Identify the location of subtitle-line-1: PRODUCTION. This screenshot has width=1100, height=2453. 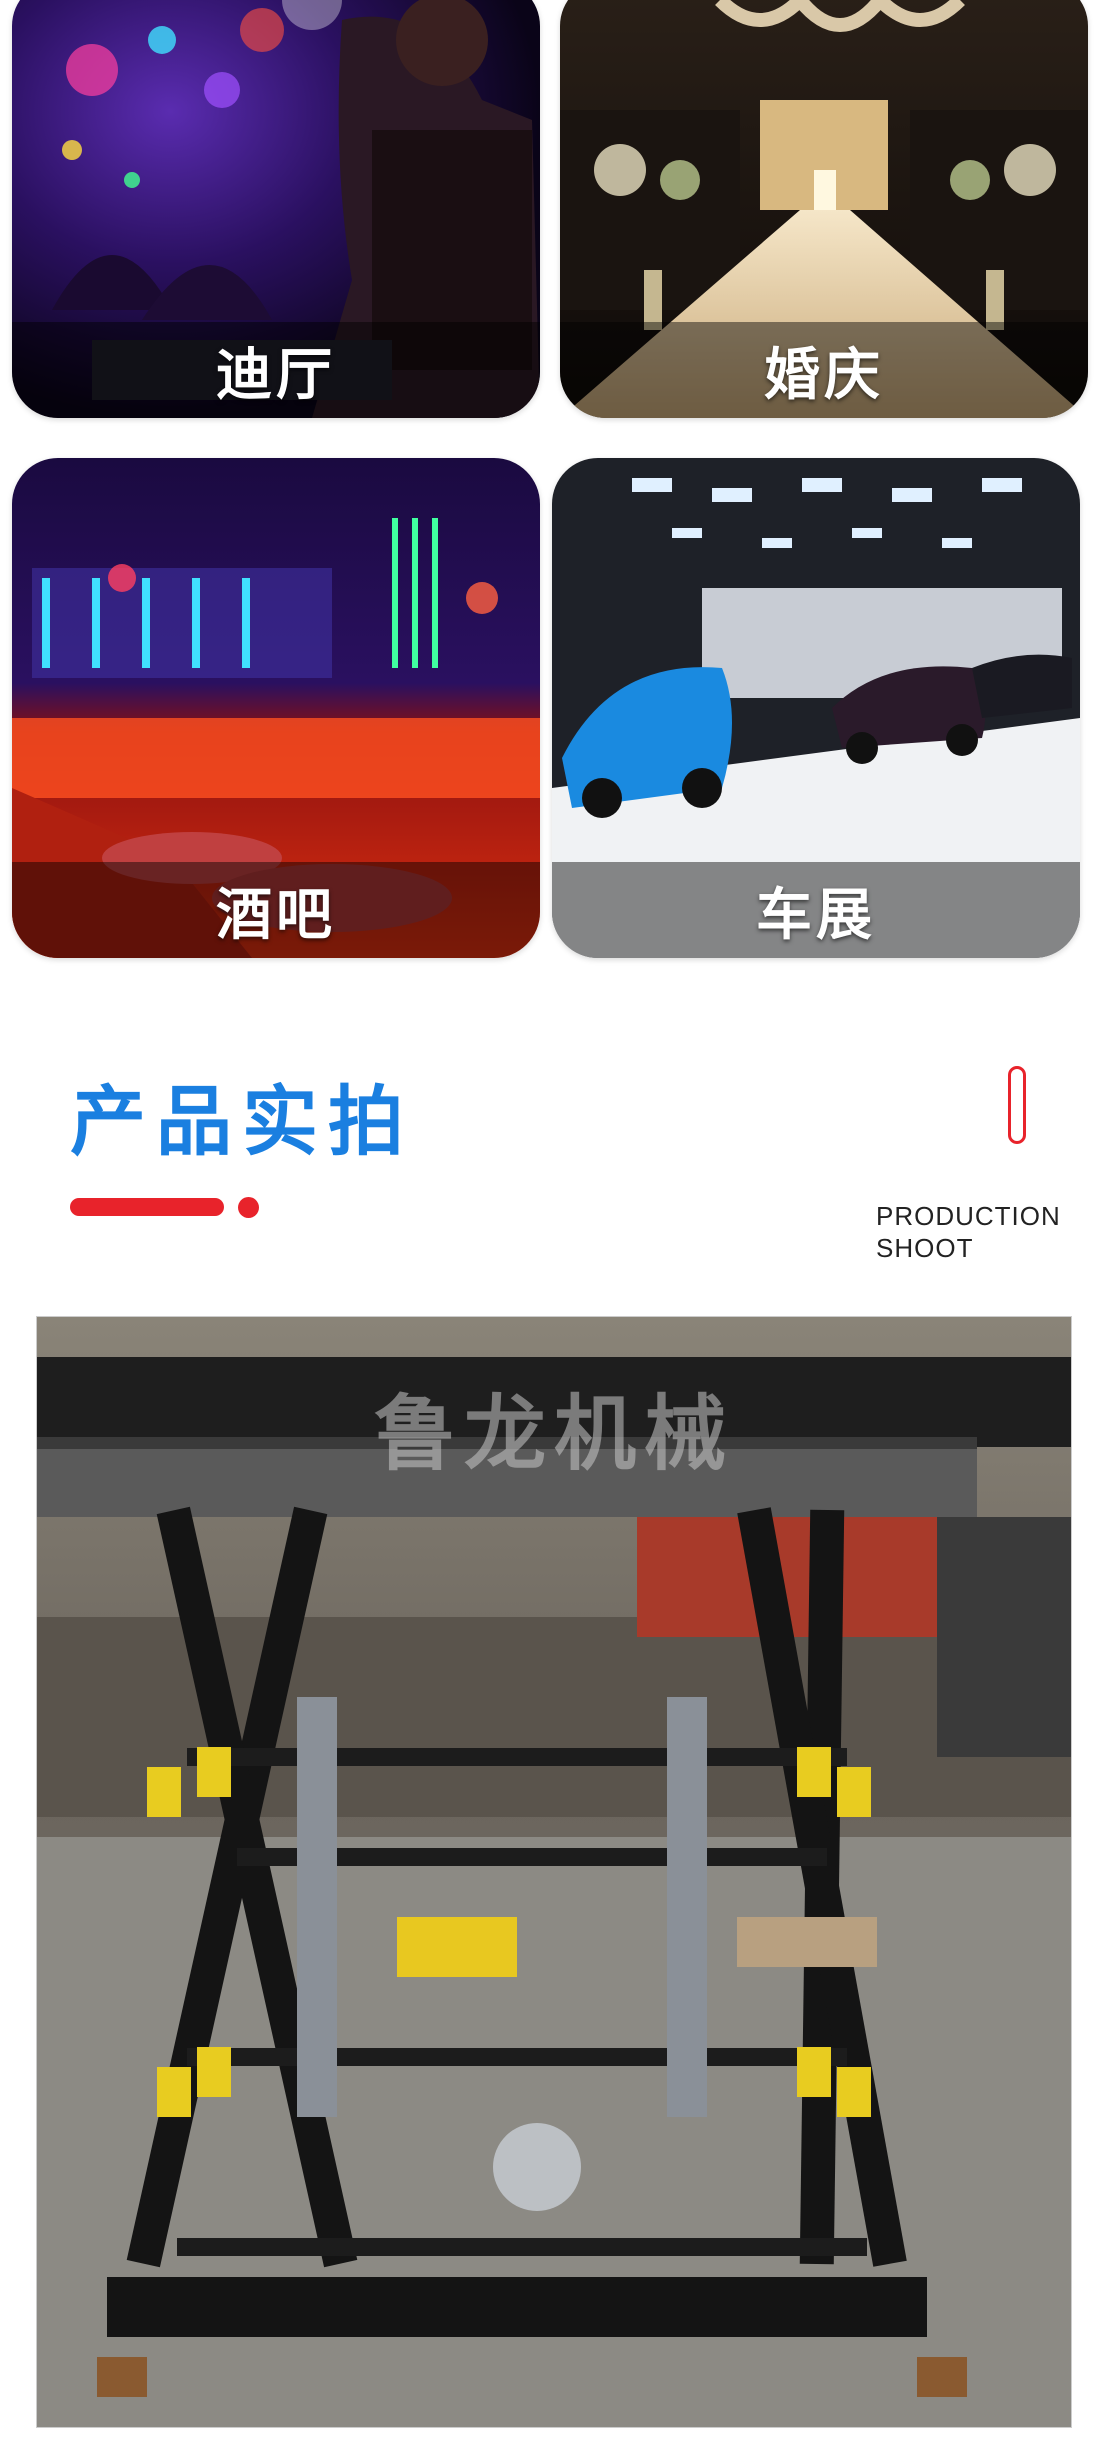
(968, 1216).